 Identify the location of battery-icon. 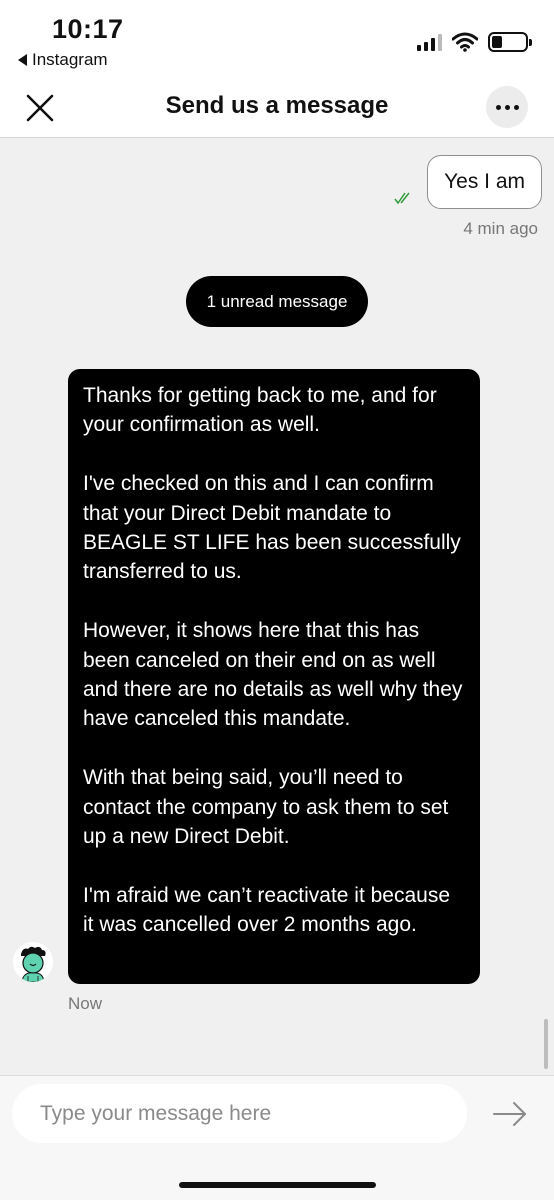
(510, 42).